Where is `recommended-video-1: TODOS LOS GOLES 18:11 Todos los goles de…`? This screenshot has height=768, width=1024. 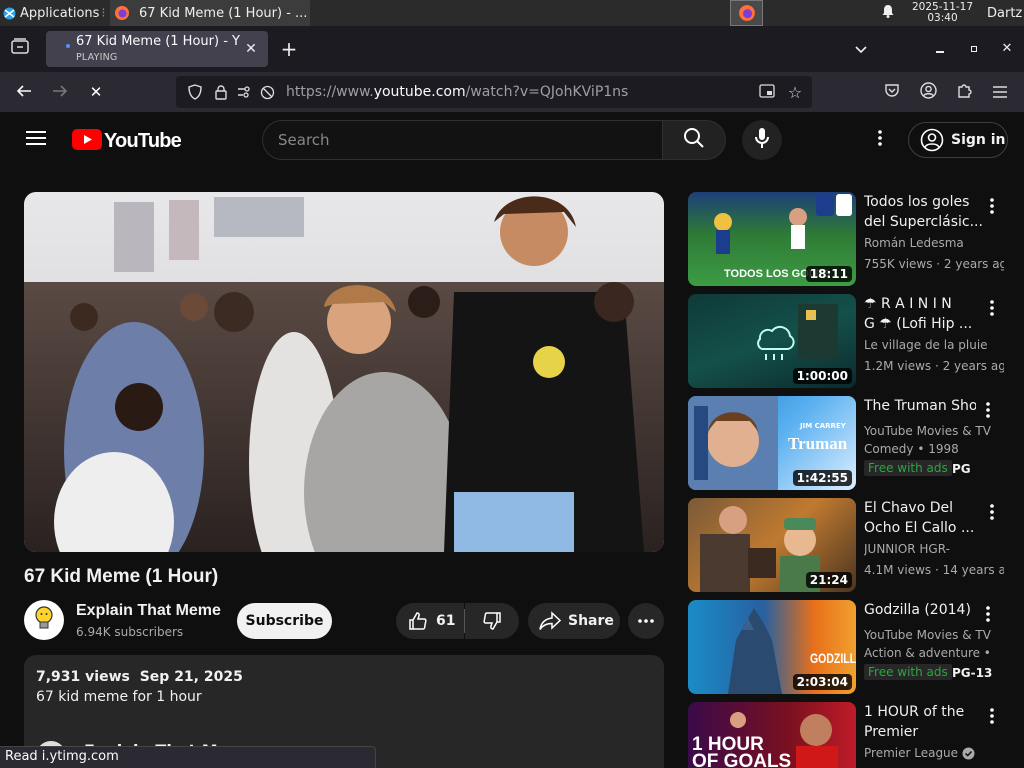 recommended-video-1: TODOS LOS GOLES 18:11 Todos los goles de… is located at coordinates (856, 240).